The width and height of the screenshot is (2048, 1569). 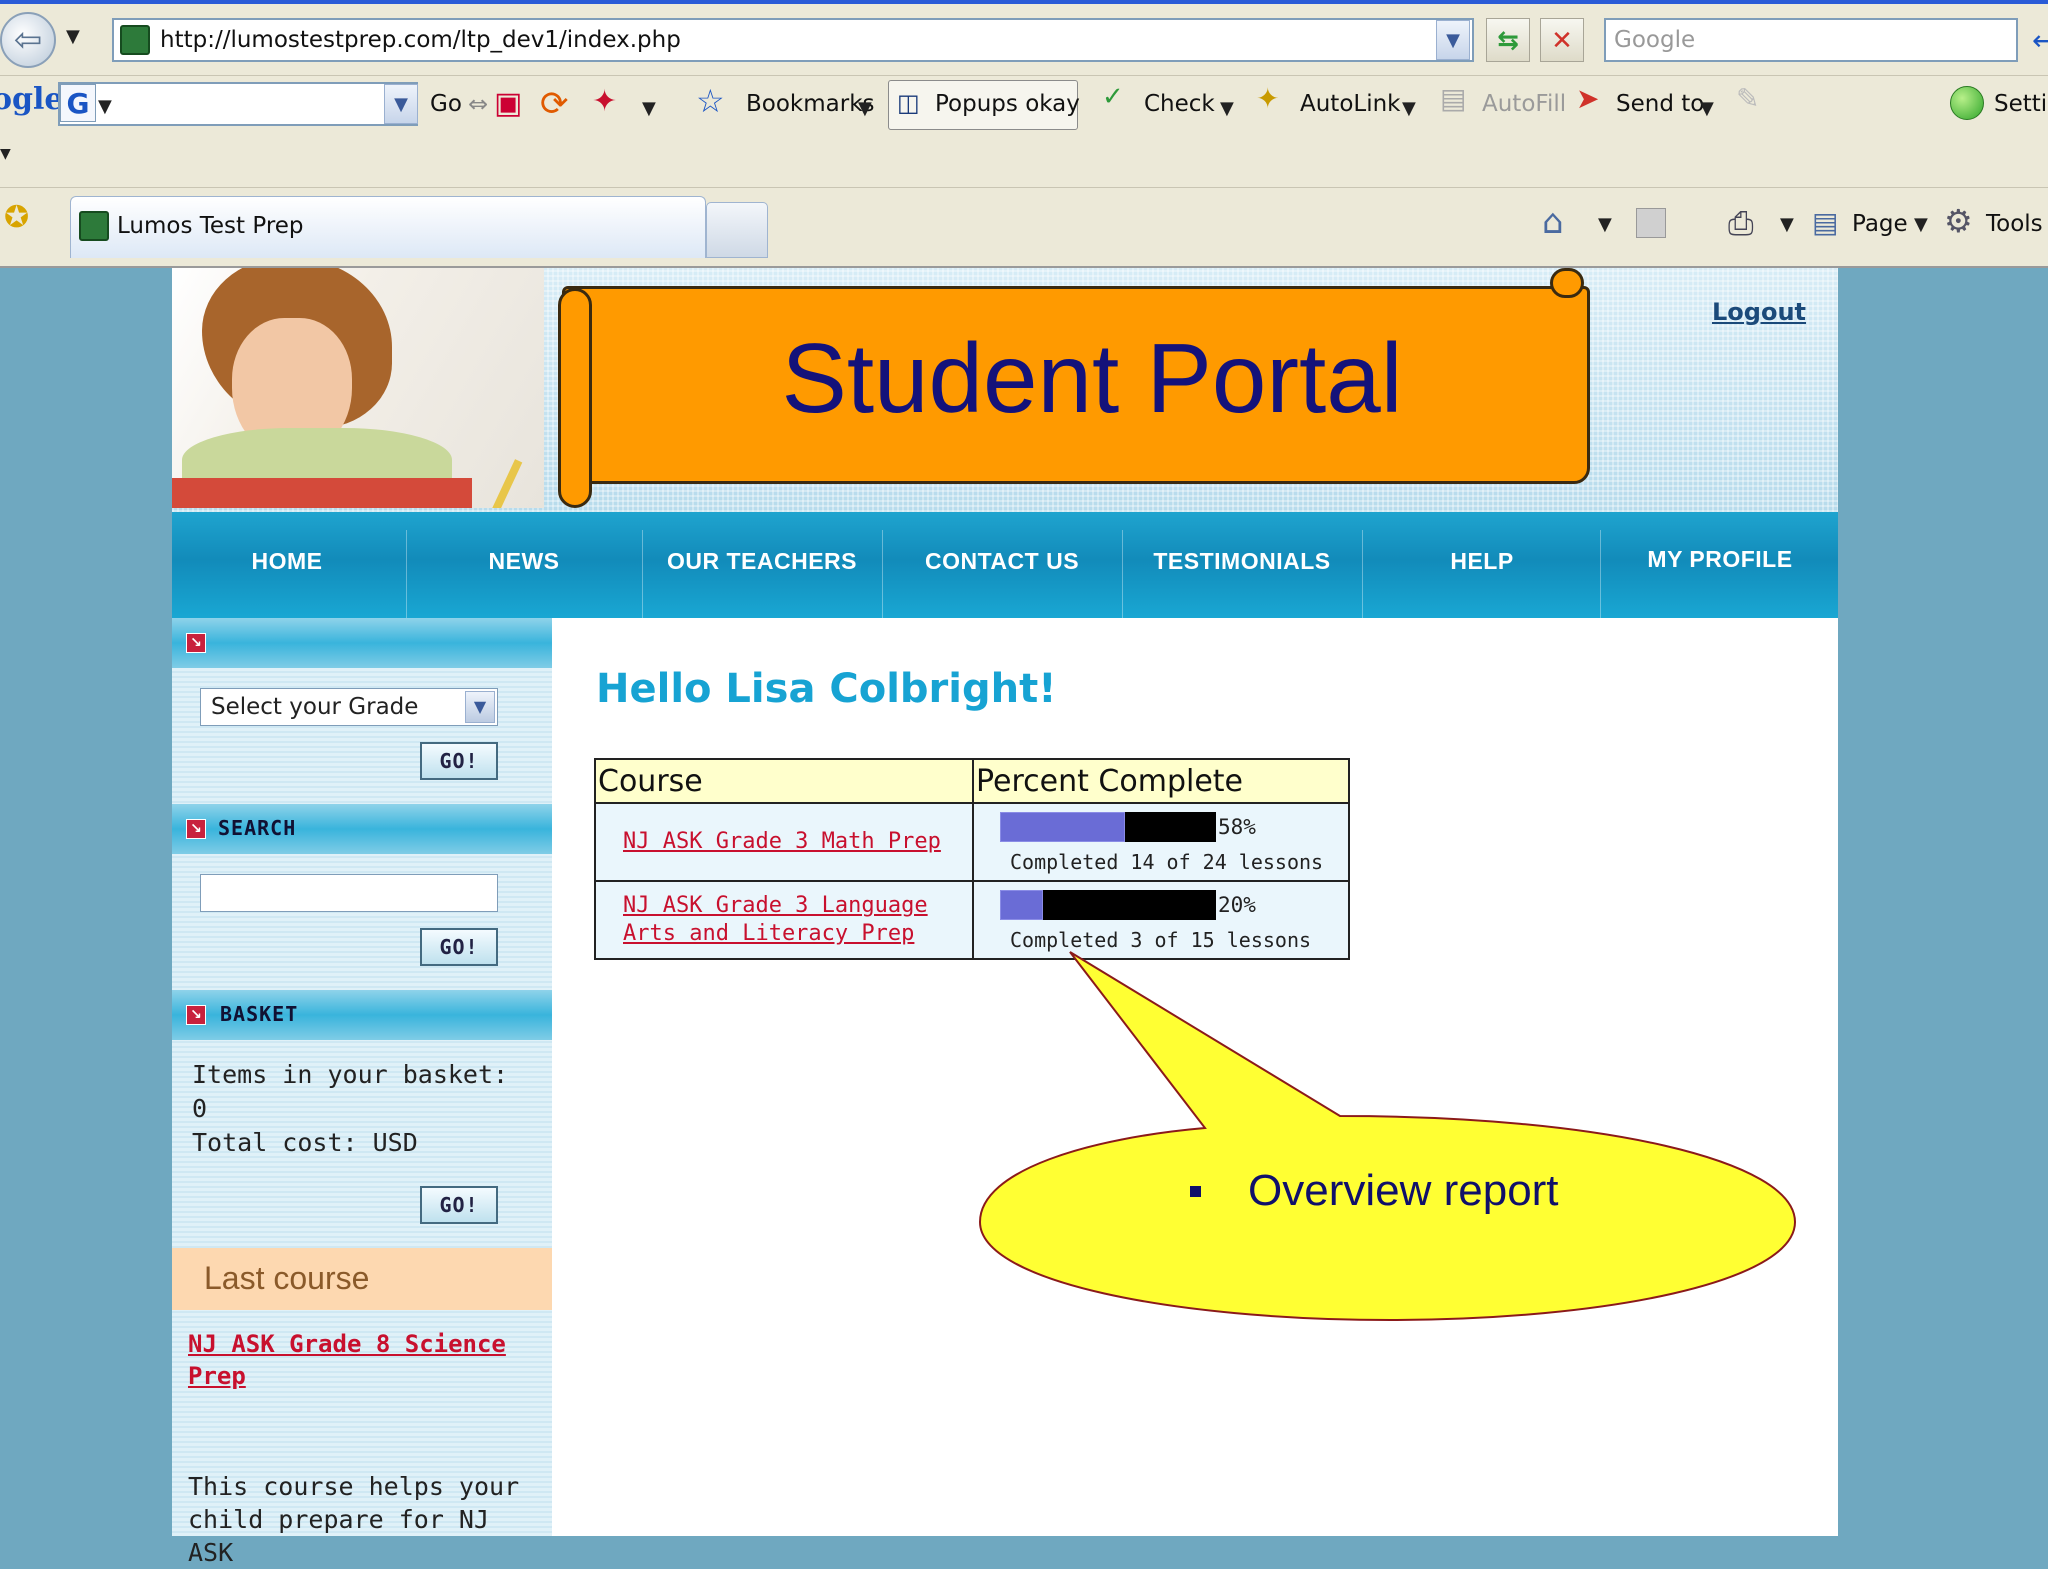 I want to click on callout-bubble, so click(x=1387, y=1136).